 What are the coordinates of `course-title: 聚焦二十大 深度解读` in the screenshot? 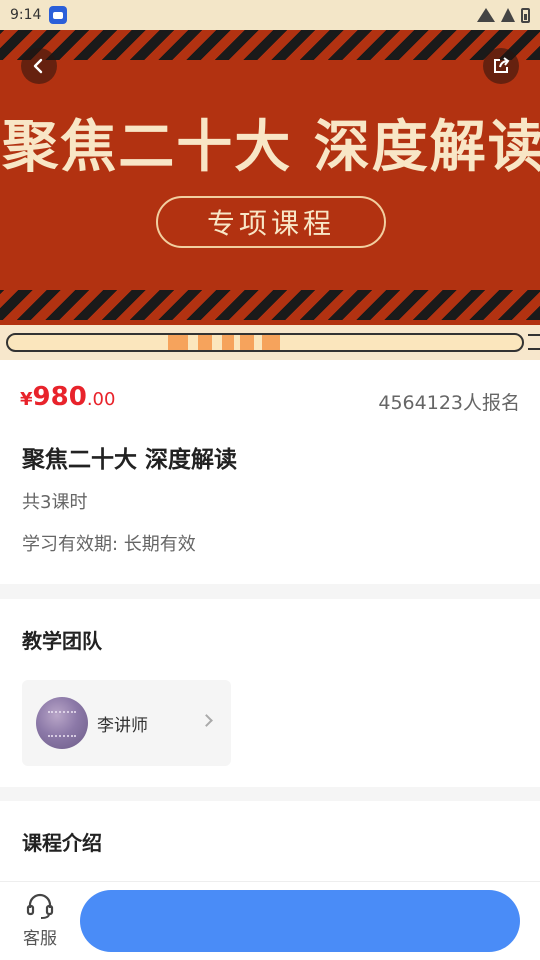 It's located at (130, 460).